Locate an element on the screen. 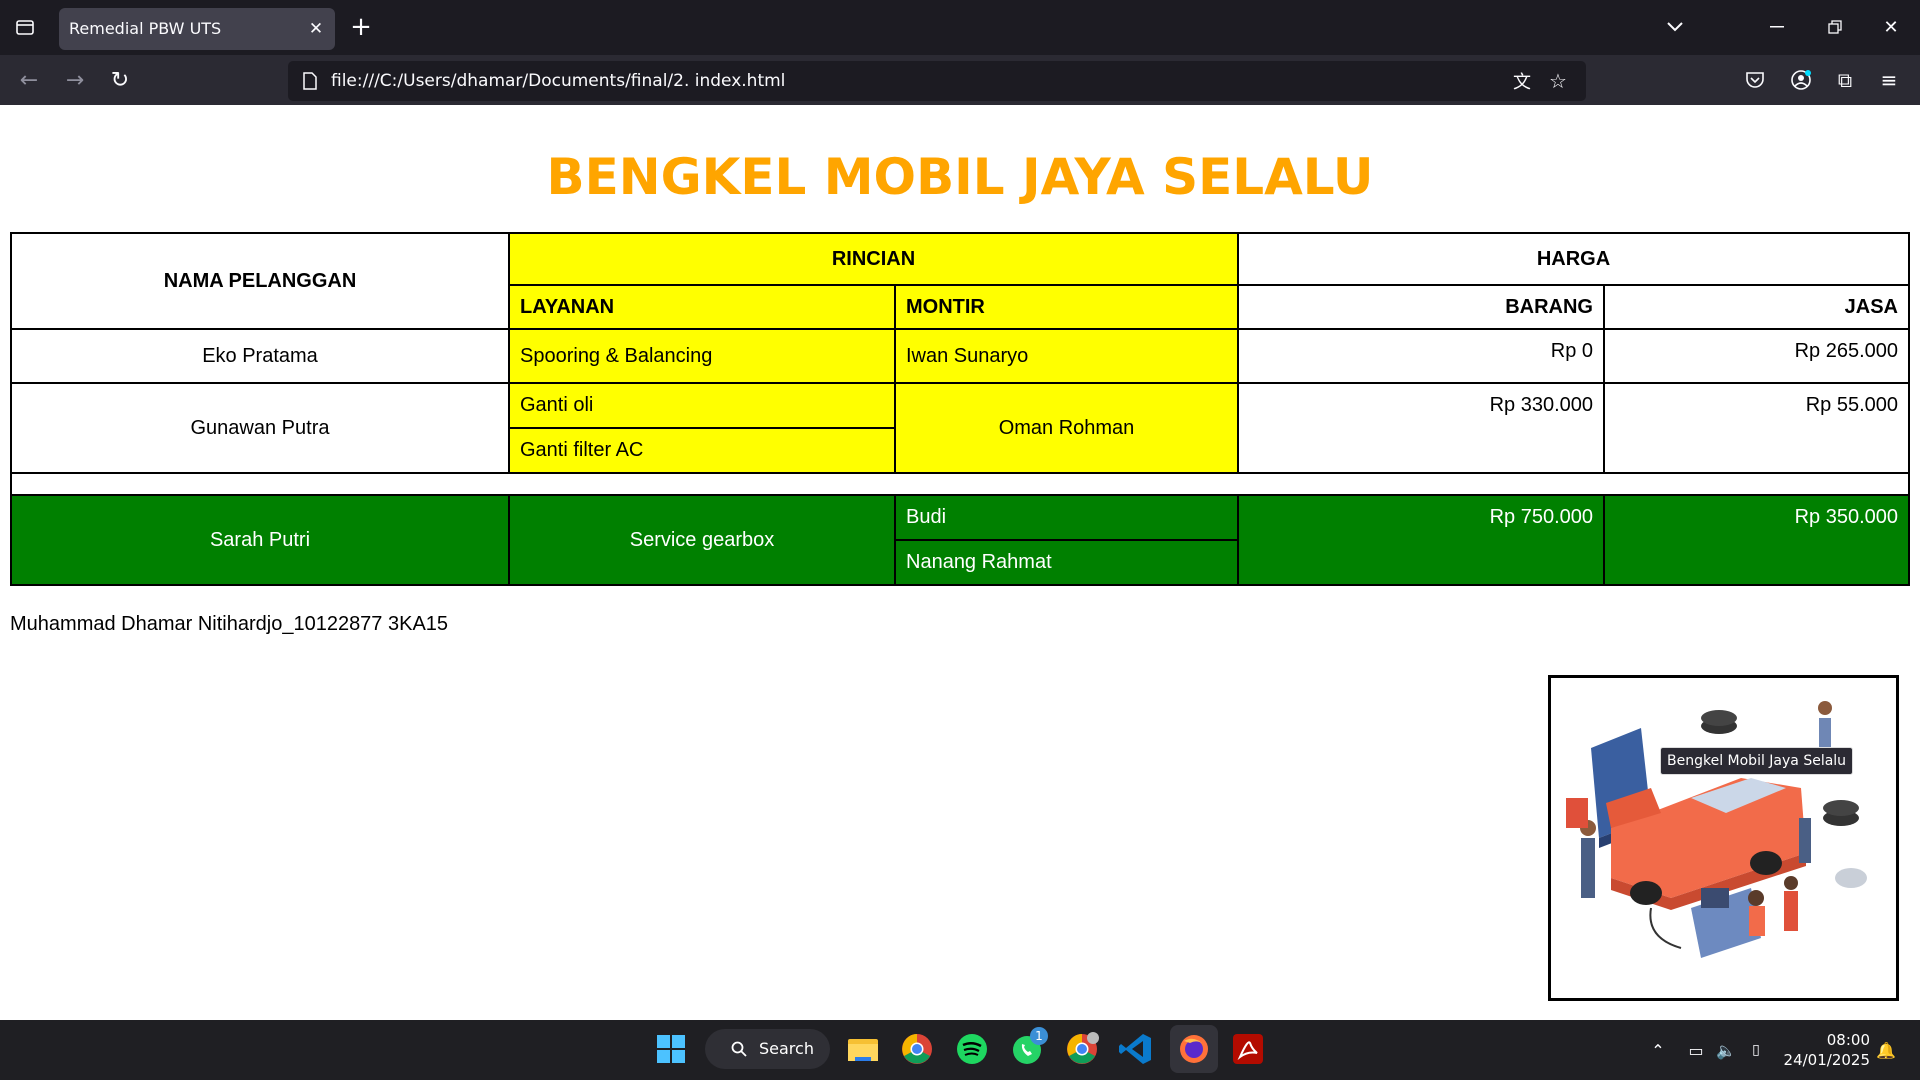 This screenshot has height=1080, width=1920. list-all-tabs-icon is located at coordinates (1675, 27).